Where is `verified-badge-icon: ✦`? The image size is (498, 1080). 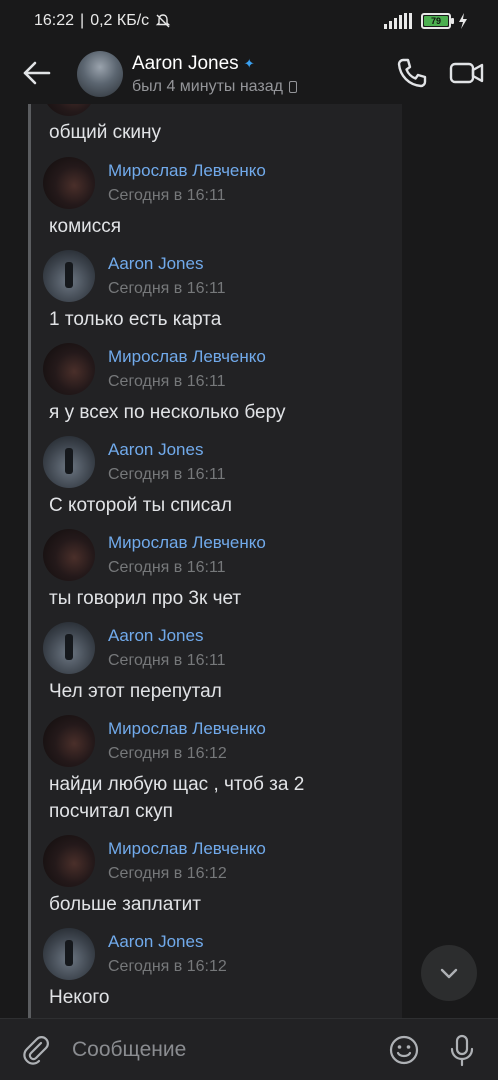
verified-badge-icon: ✦ is located at coordinates (249, 63).